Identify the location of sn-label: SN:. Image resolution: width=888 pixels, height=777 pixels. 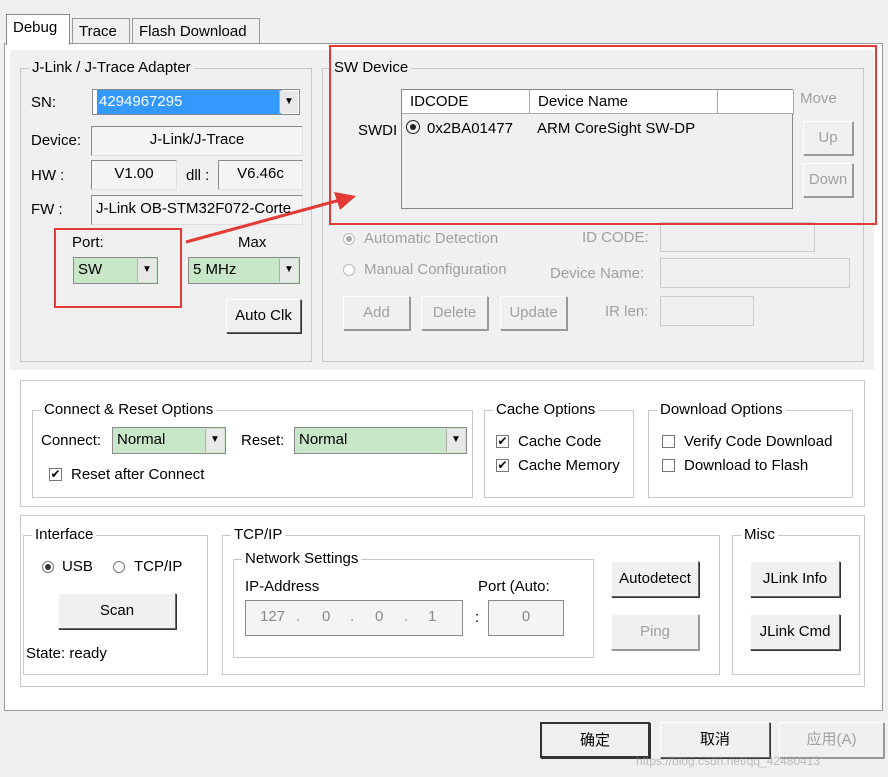
(44, 102).